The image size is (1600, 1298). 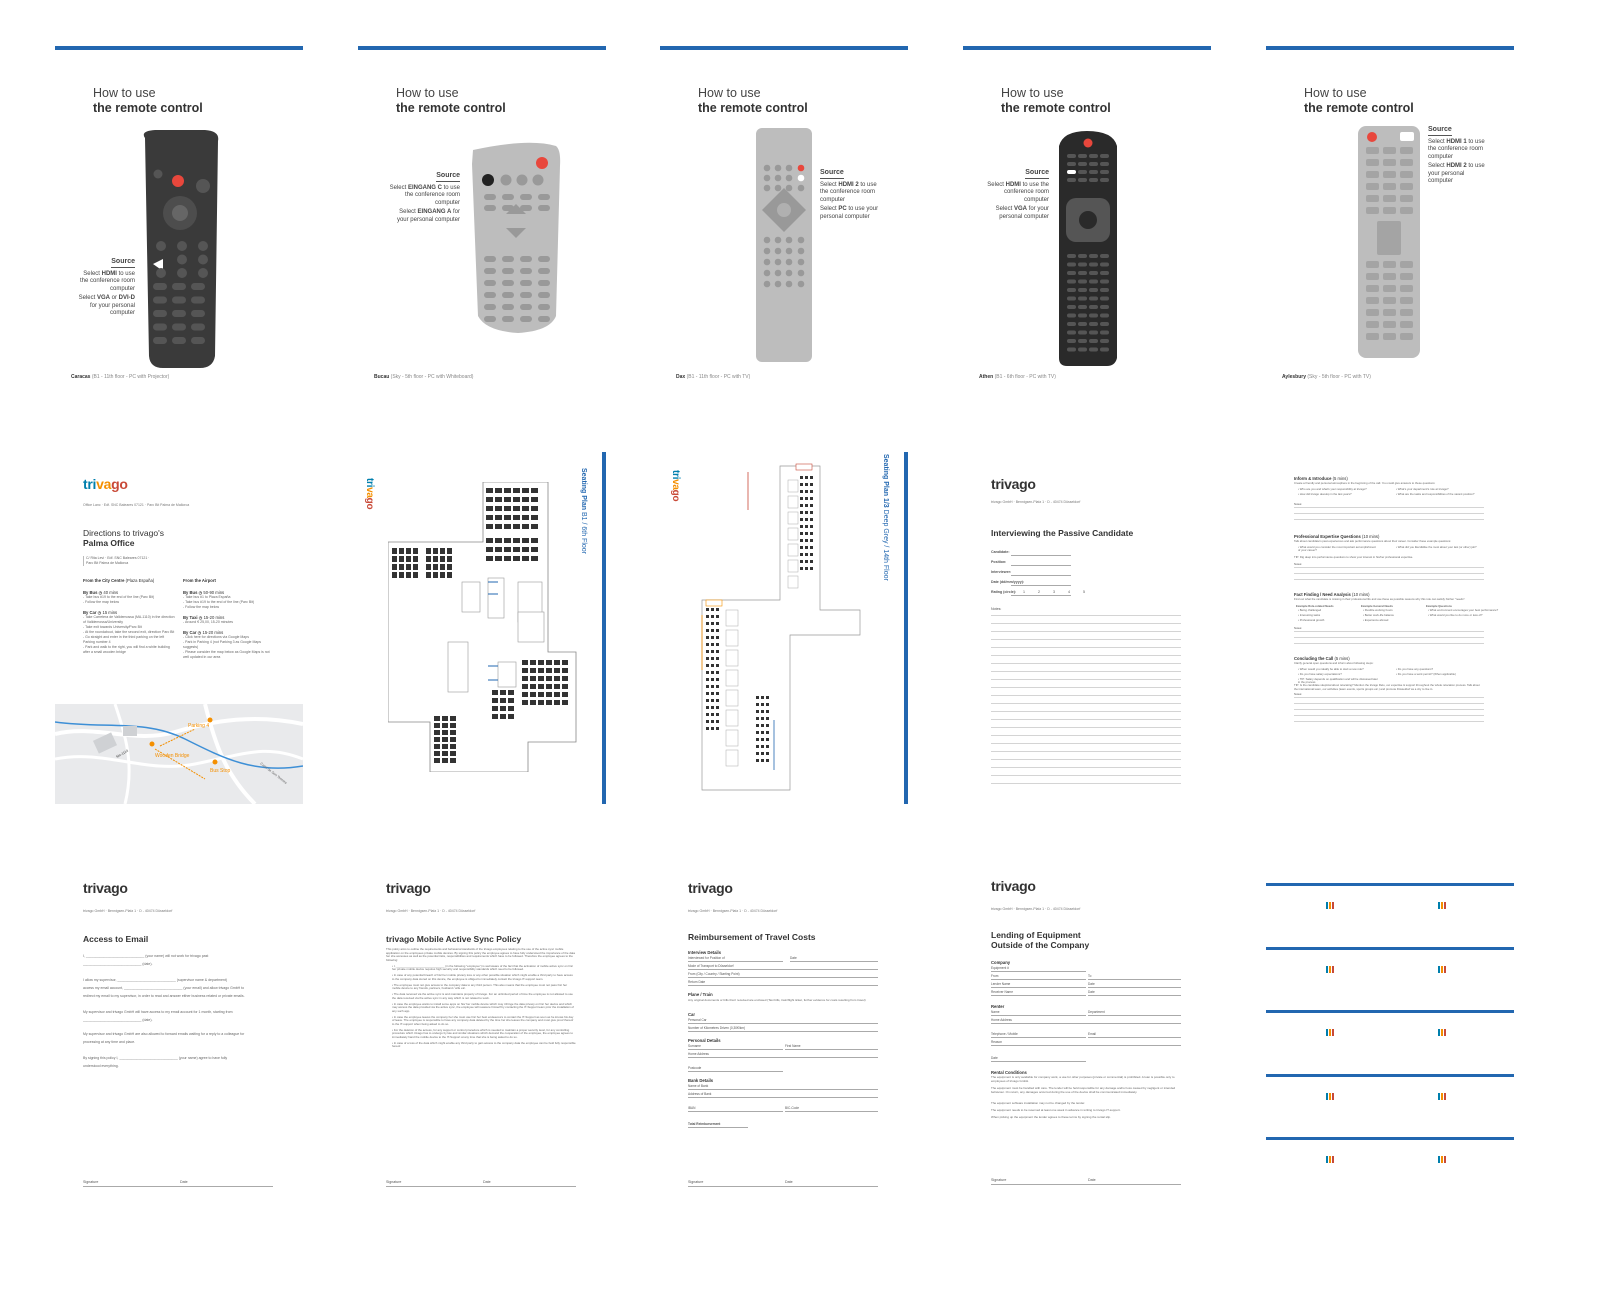 What do you see at coordinates (1378, 610) in the screenshot?
I see `bullet-text: Flexible working hours` at bounding box center [1378, 610].